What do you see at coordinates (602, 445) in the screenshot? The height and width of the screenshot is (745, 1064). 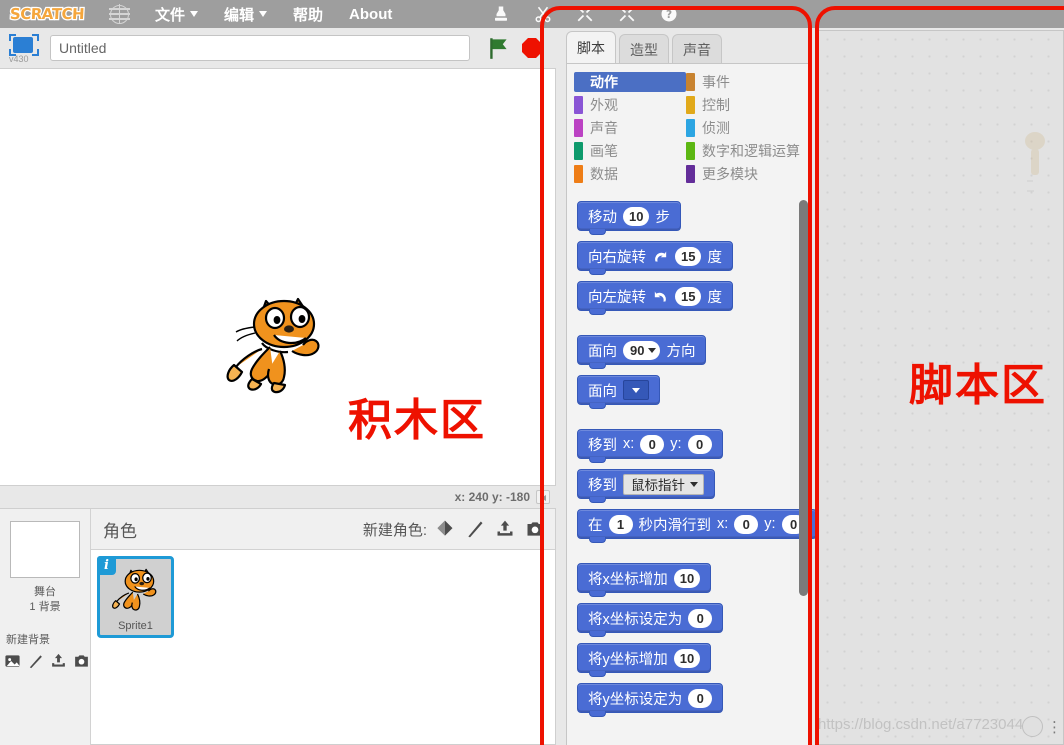 I see `block-text: 移到` at bounding box center [602, 445].